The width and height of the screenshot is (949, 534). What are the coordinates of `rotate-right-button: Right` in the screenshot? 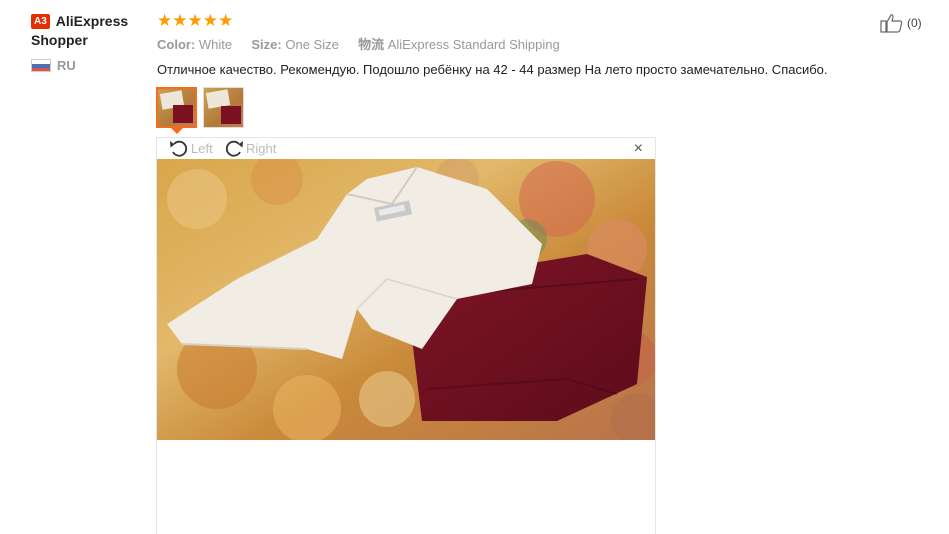 It's located at (249, 148).